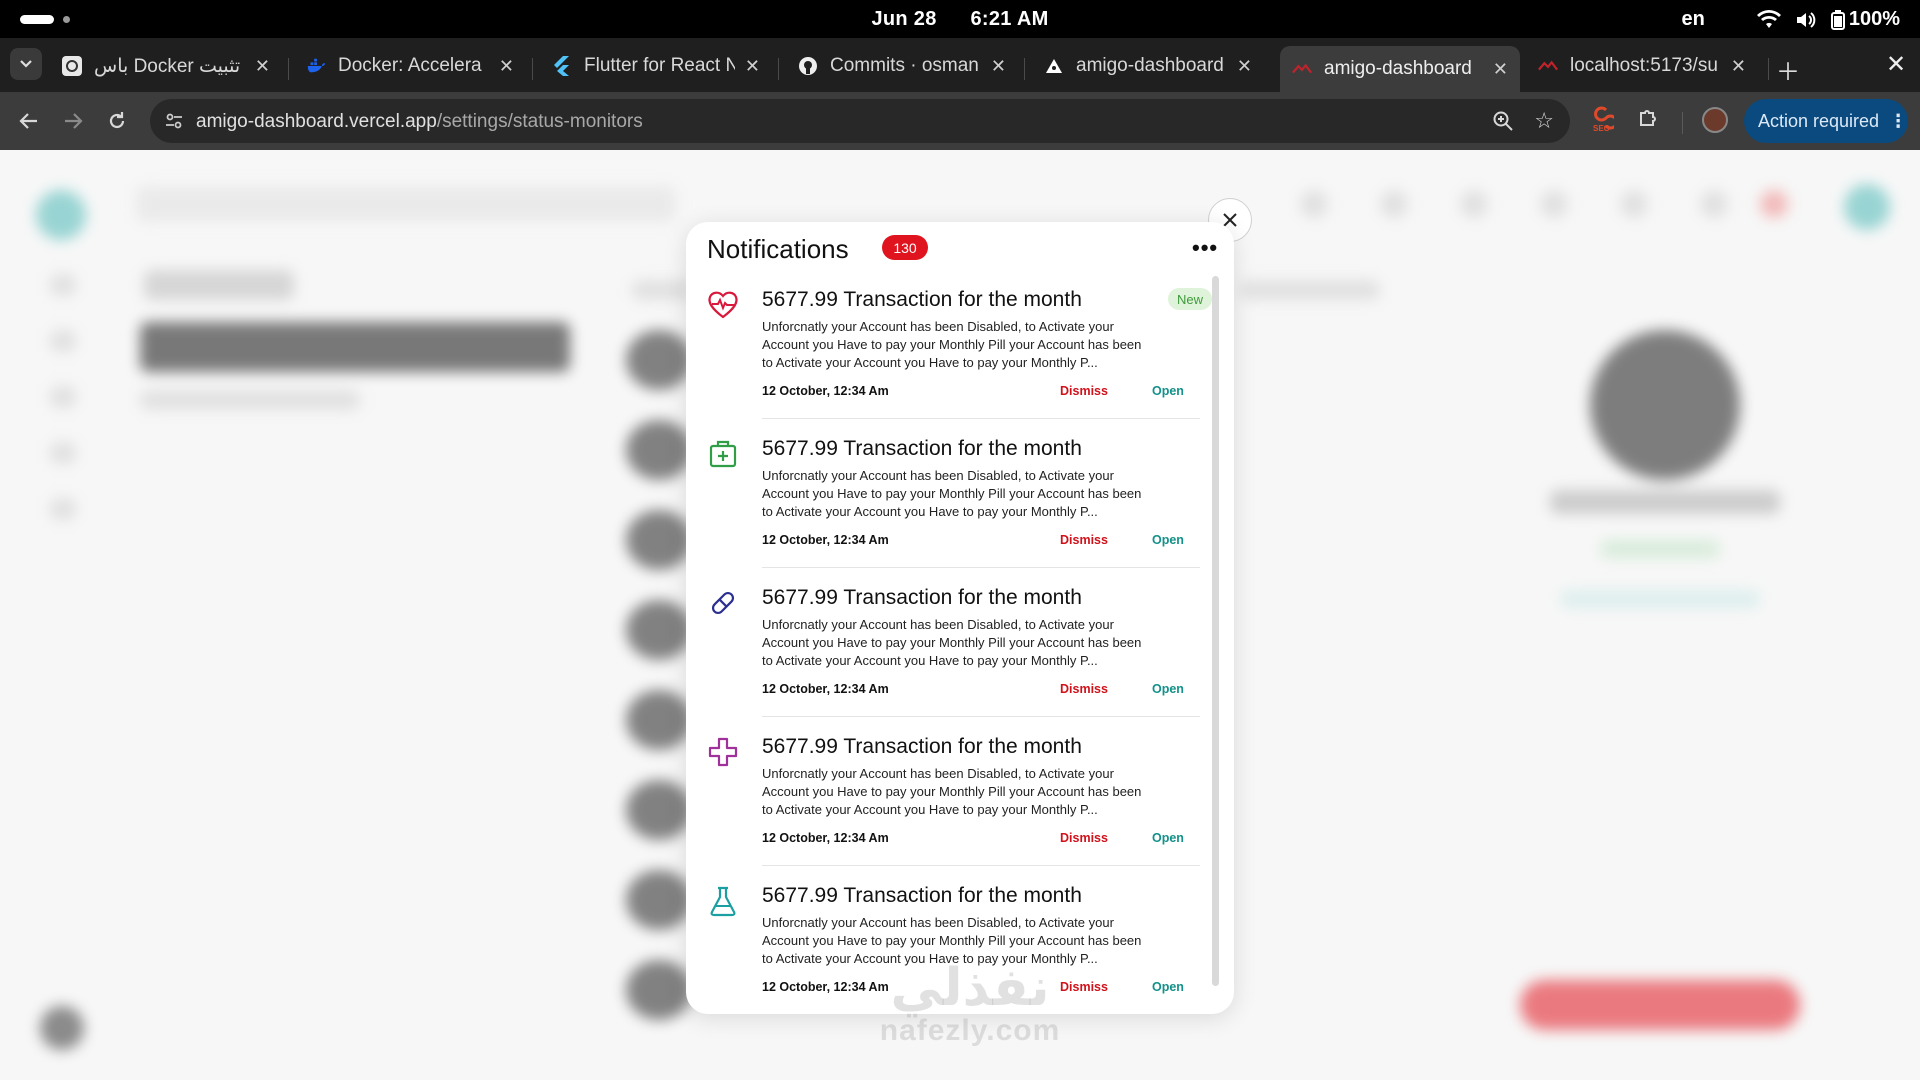 This screenshot has width=1920, height=1080. Describe the element at coordinates (1898, 120) in the screenshot. I see `more-vert-icon: ⋮` at that location.